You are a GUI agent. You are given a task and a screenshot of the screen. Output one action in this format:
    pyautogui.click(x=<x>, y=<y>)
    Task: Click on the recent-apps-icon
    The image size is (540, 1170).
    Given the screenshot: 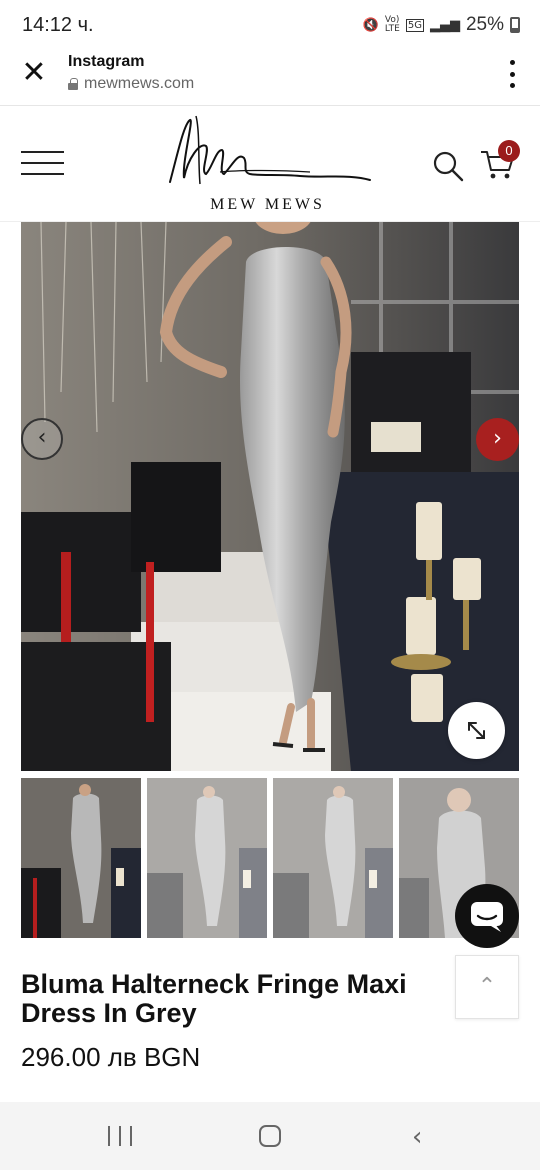 What is the action you would take?
    pyautogui.click(x=120, y=1136)
    